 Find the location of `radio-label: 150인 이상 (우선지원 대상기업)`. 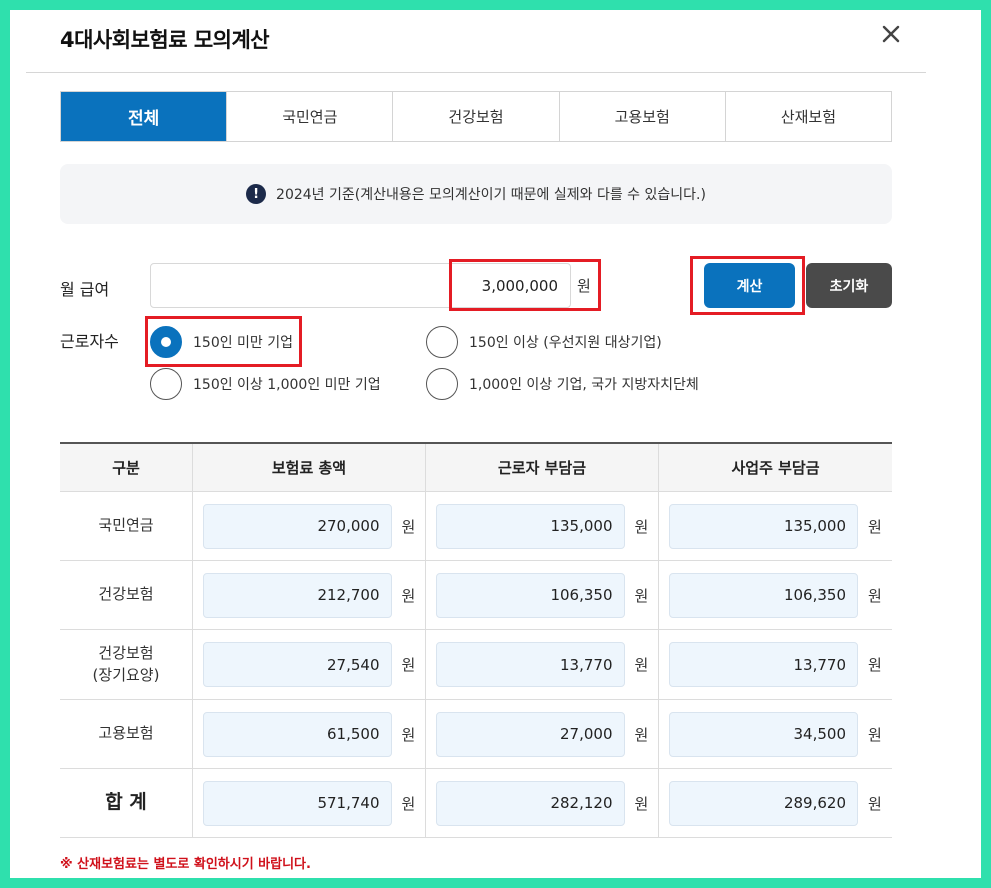

radio-label: 150인 이상 (우선지원 대상기업) is located at coordinates (565, 343).